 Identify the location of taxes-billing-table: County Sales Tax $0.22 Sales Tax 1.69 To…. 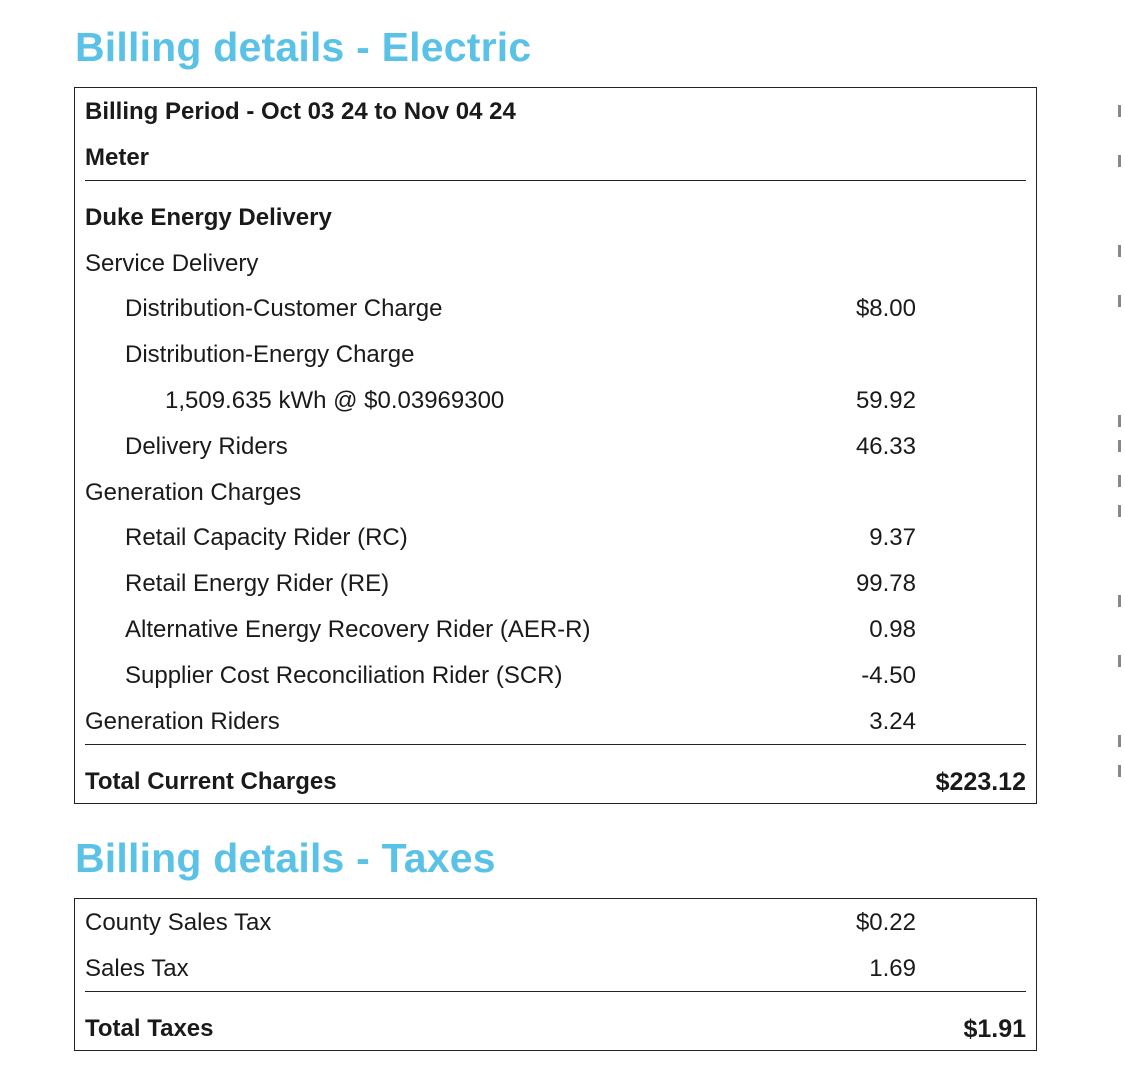
(555, 974).